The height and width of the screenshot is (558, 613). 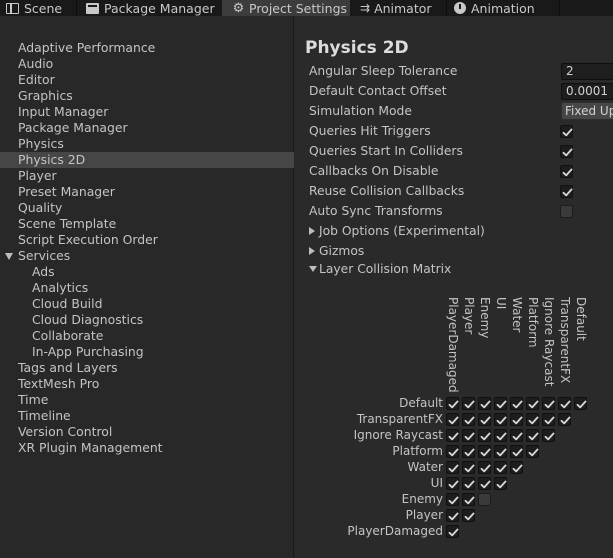 I want to click on reuse-collision-callbacks-checkbox, so click(x=566, y=191).